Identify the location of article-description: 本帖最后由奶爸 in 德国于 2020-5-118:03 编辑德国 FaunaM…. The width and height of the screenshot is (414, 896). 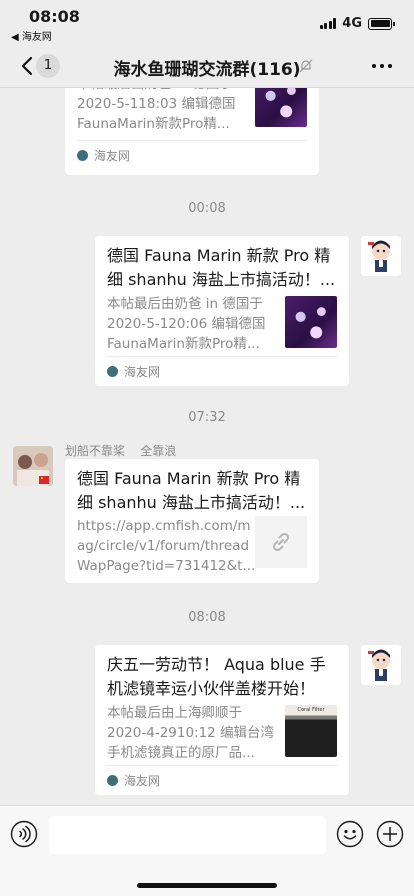
(156, 110).